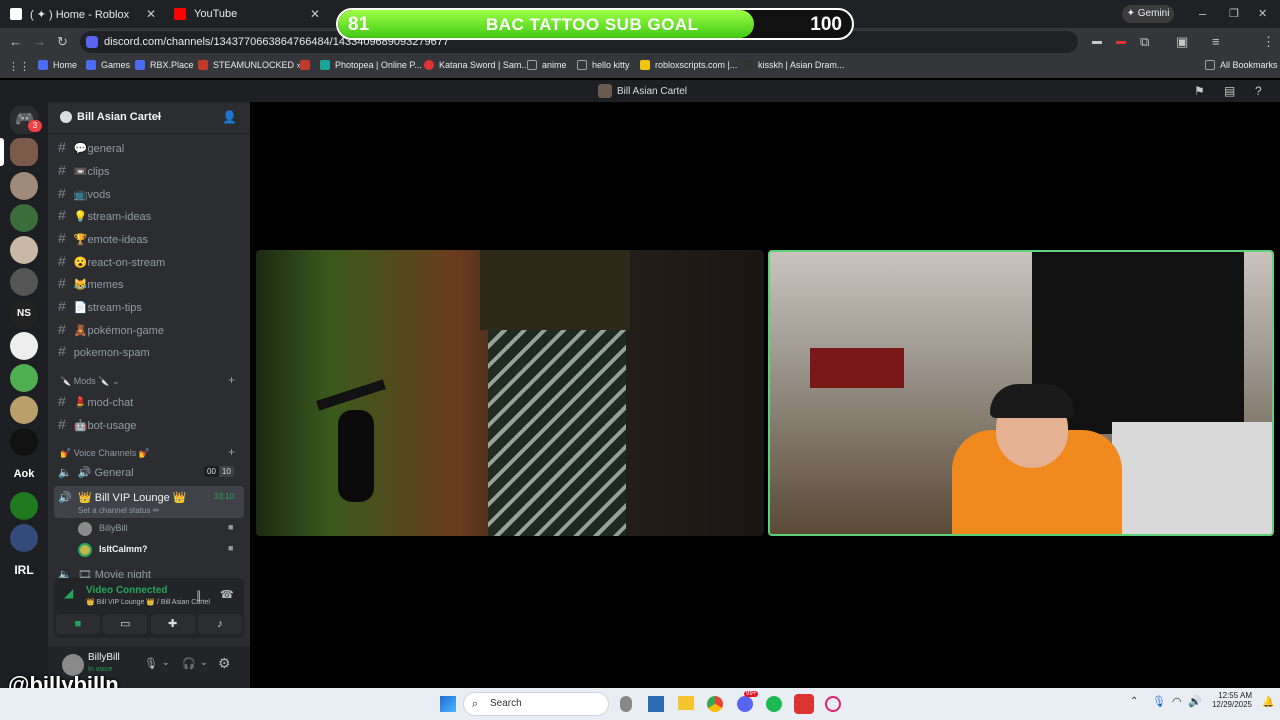 The height and width of the screenshot is (720, 1280). Describe the element at coordinates (151, 663) in the screenshot. I see `microphone-icon: 🎙` at that location.